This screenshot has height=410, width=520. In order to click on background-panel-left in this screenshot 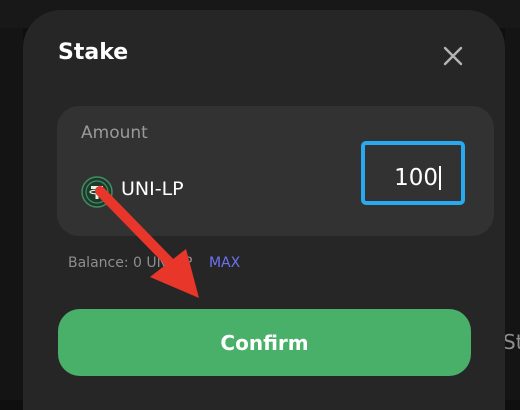, I will do `click(11, 214)`.